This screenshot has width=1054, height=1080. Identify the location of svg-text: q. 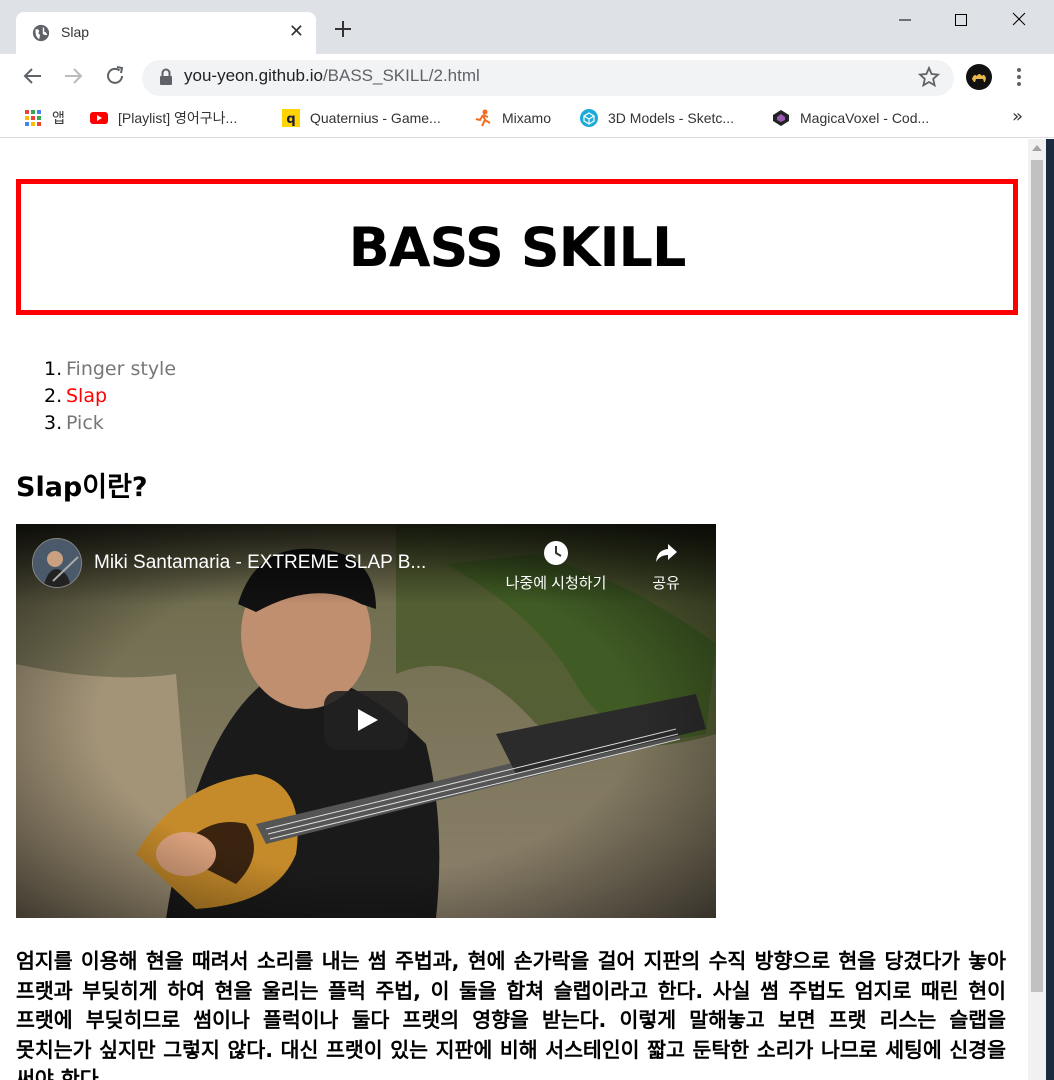
(290, 119).